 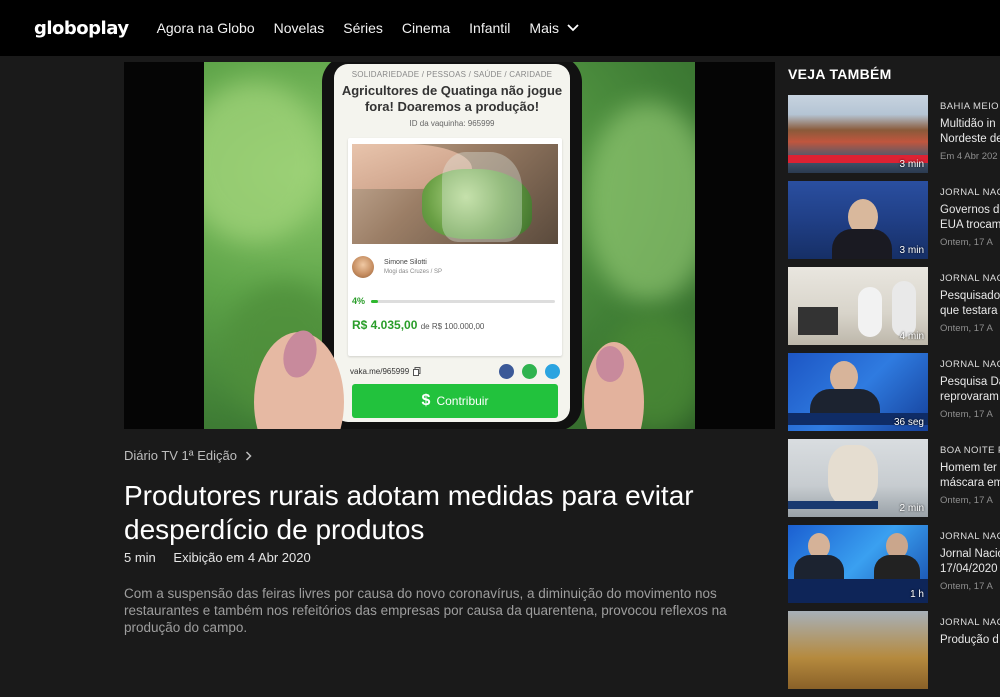 I want to click on video-duration: 5 min, so click(x=140, y=557).